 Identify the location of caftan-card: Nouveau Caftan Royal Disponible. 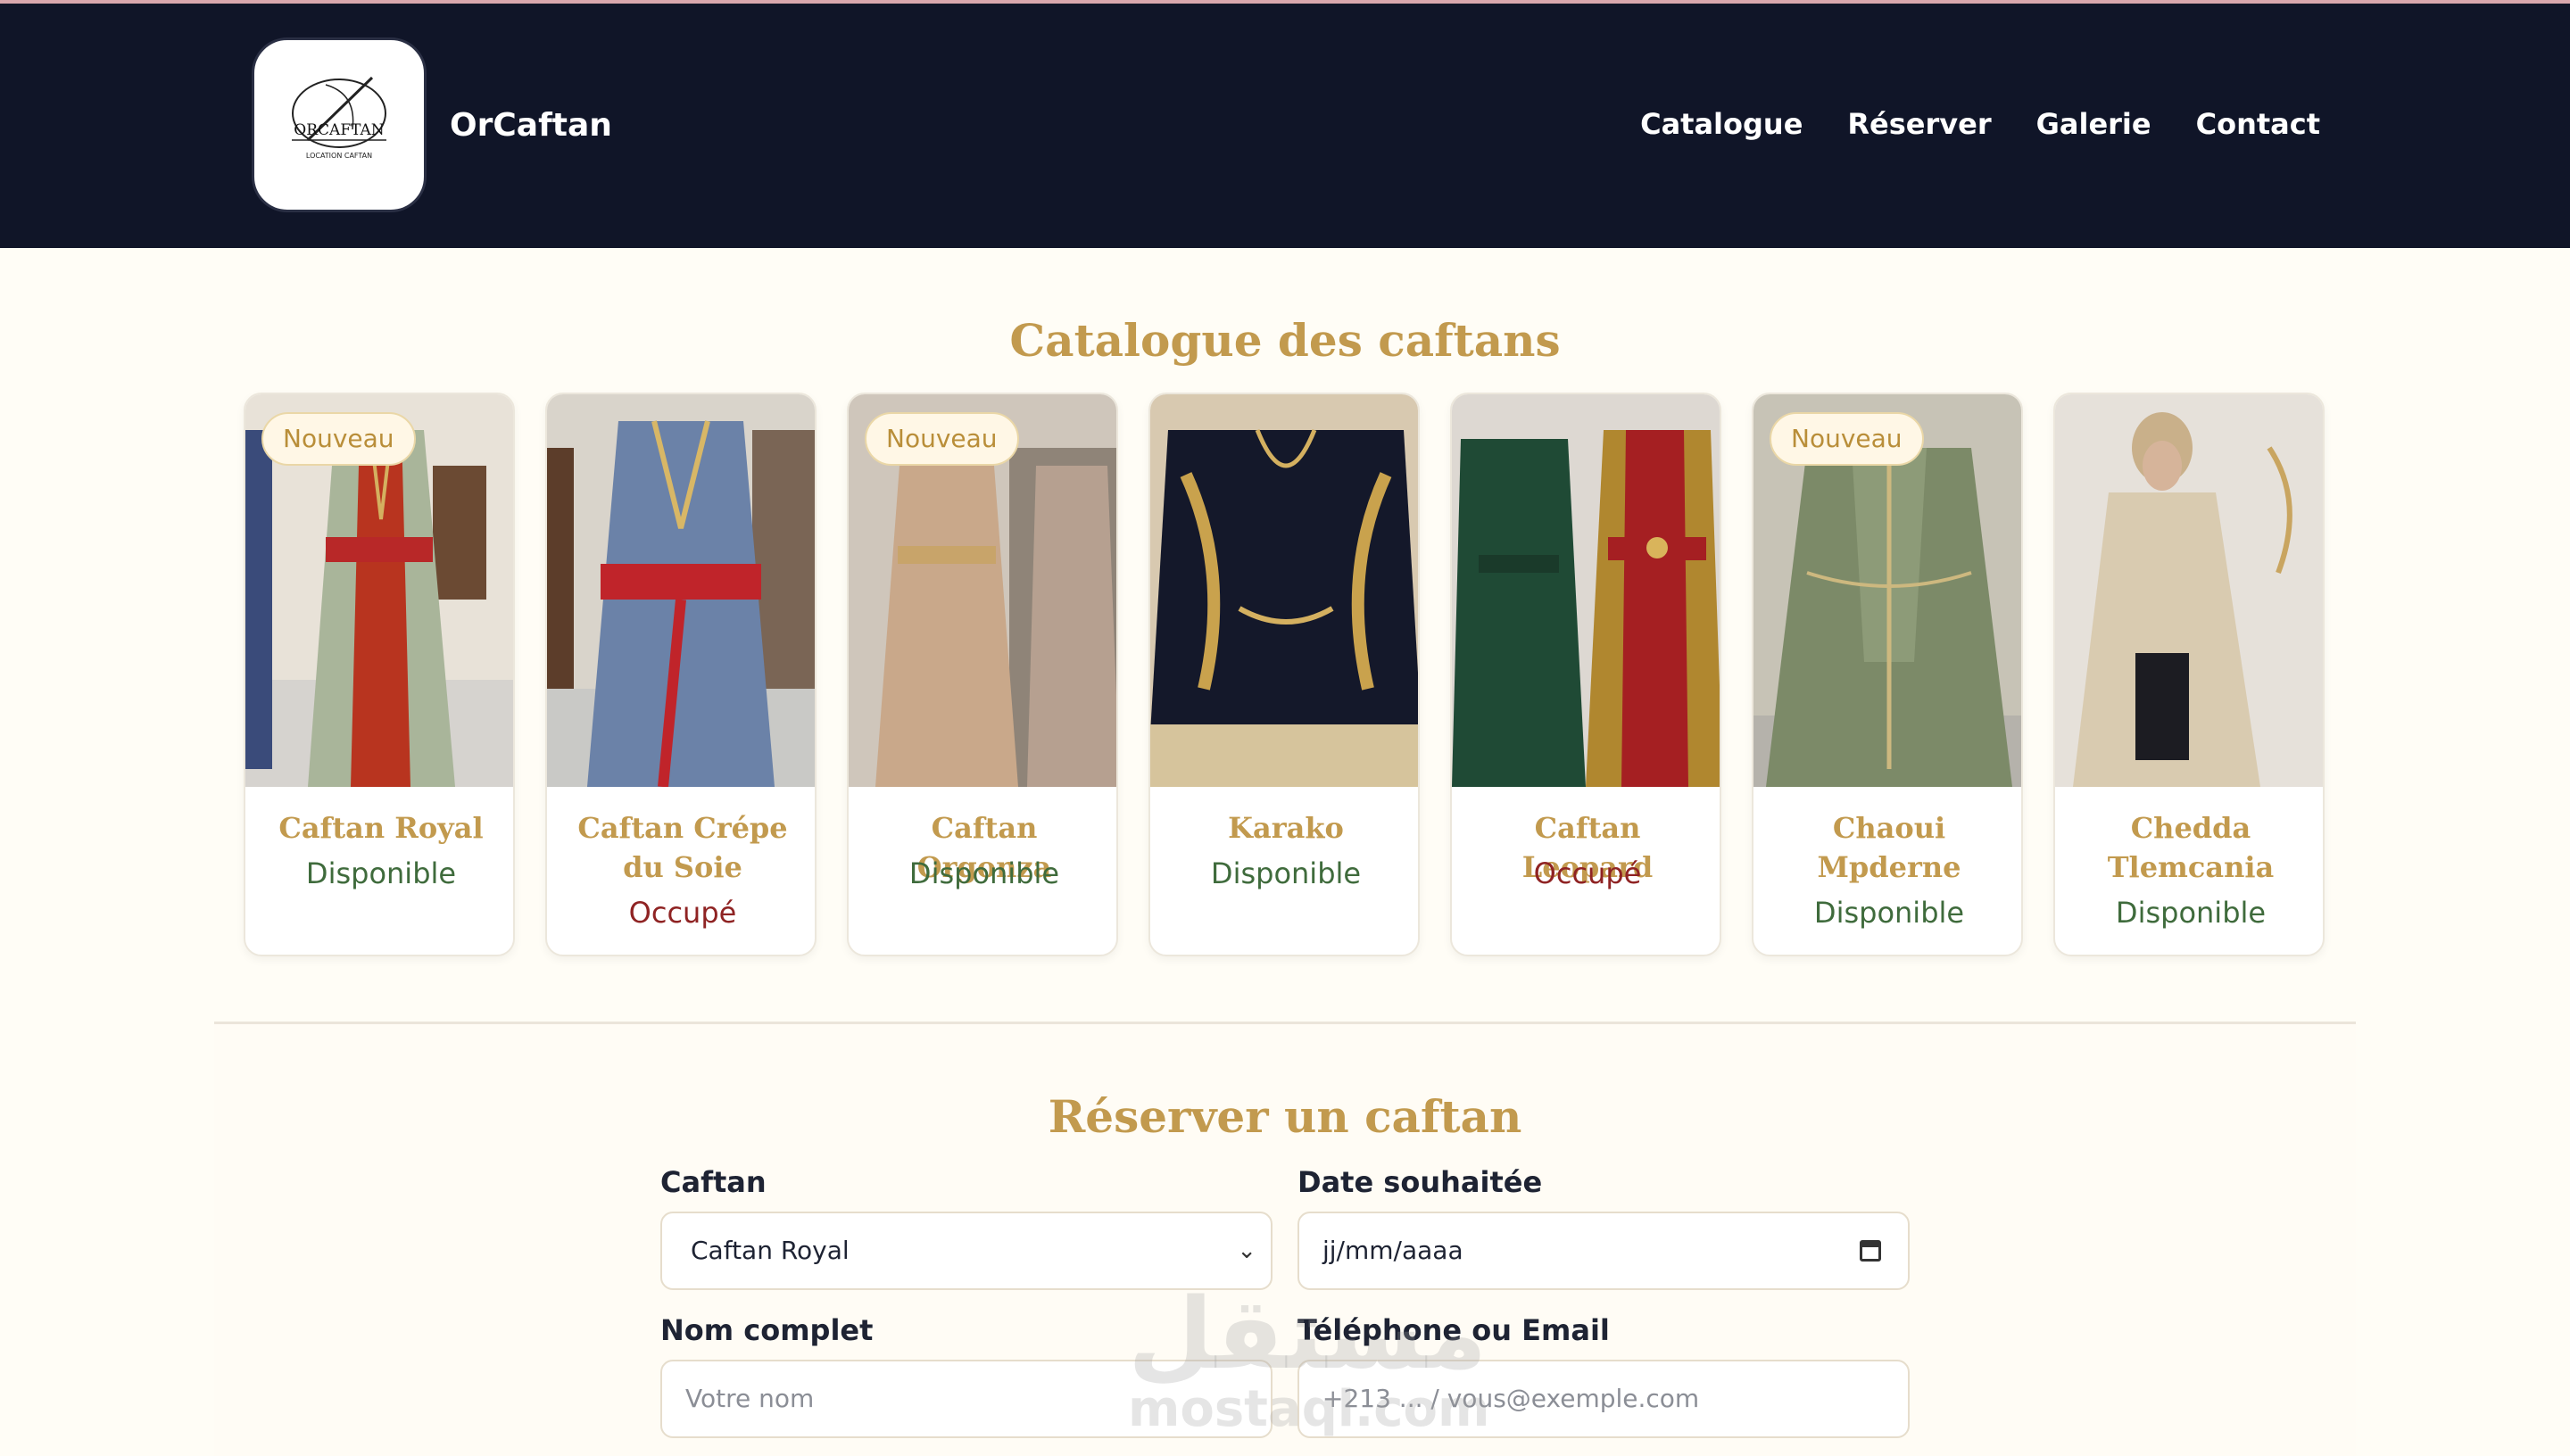
(380, 674).